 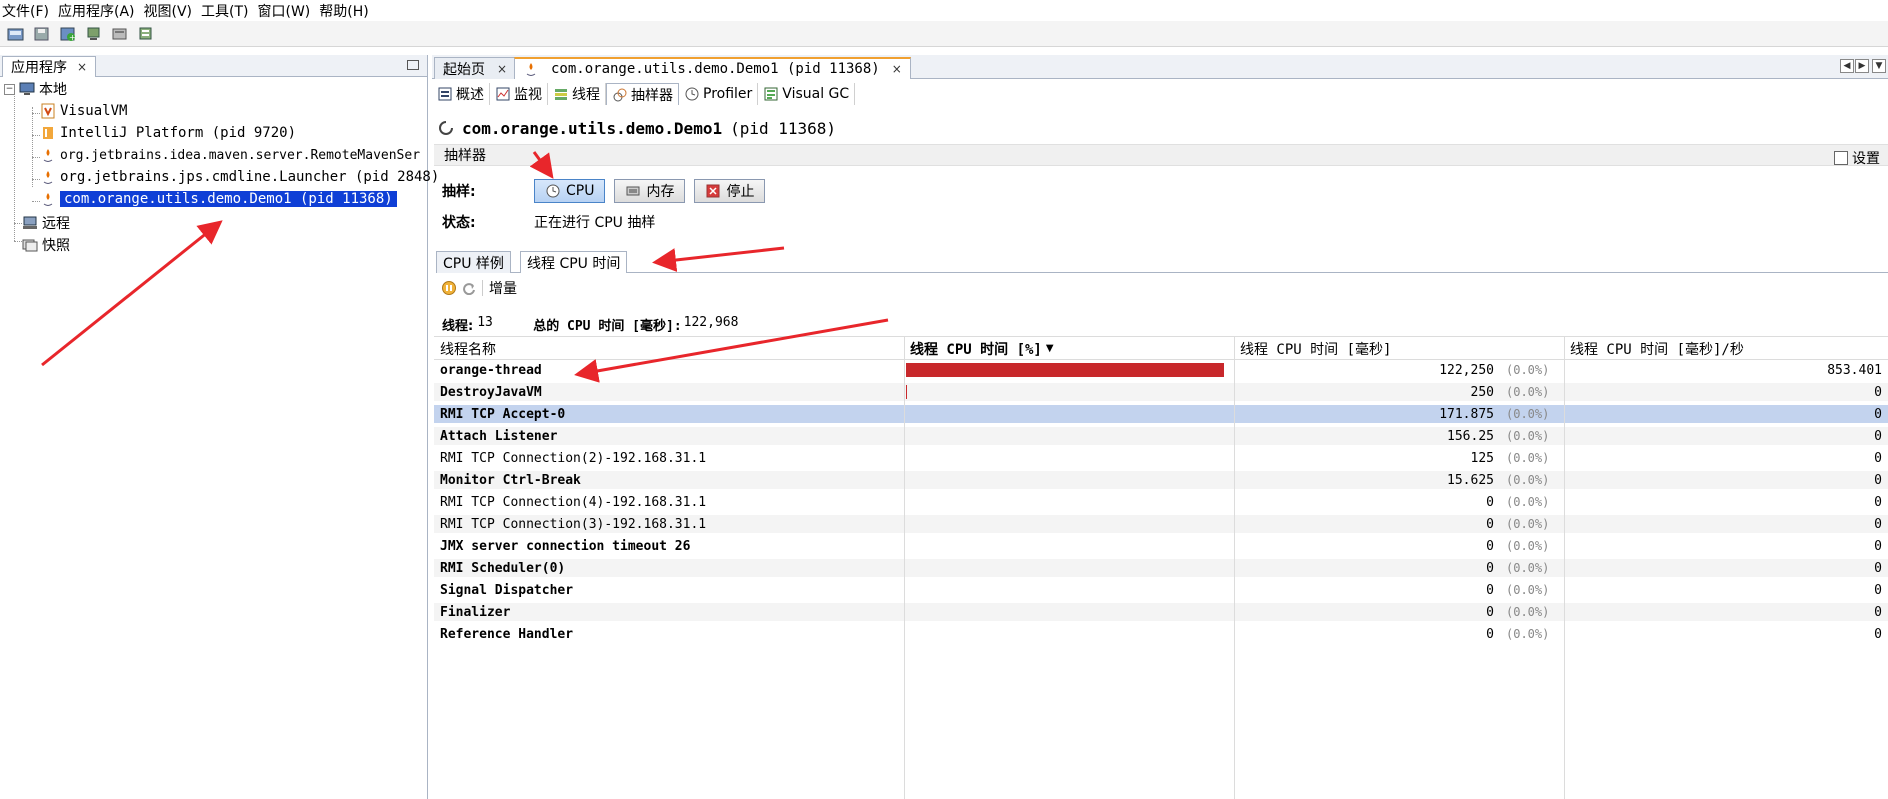 I want to click on memory-icon, so click(x=633, y=191).